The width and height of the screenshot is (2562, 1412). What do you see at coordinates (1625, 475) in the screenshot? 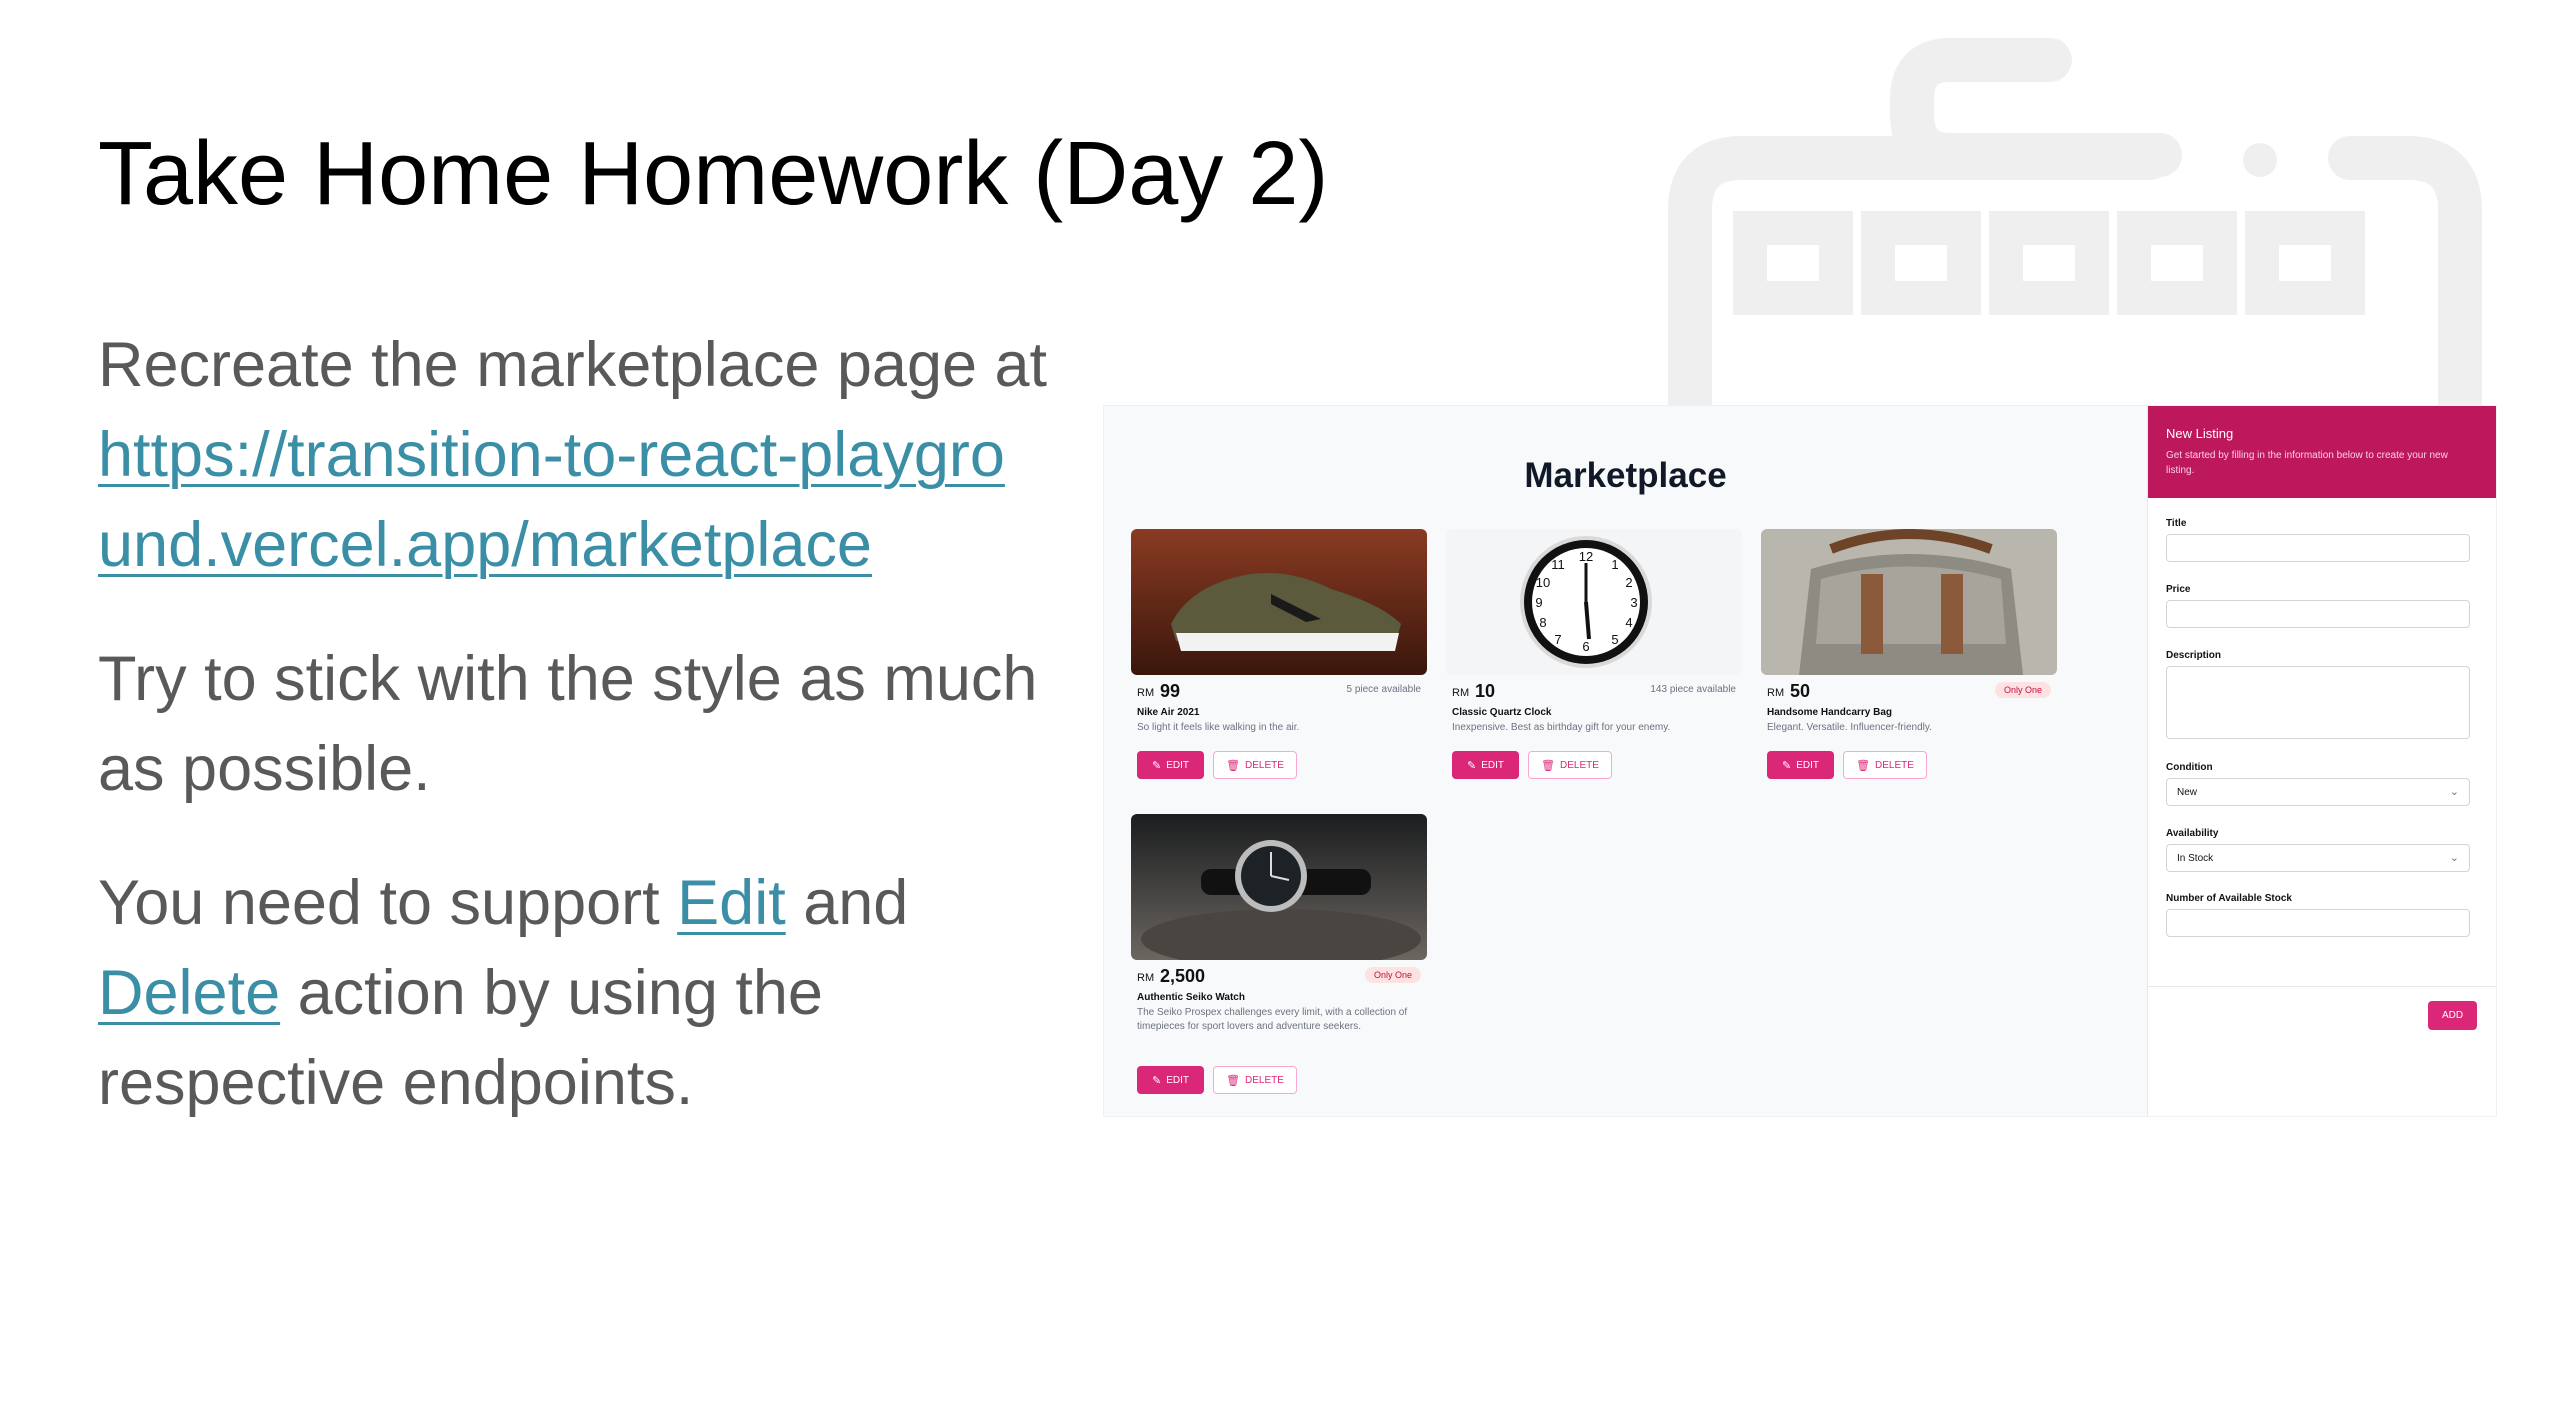
I see `marketplace-title: Marketplace` at bounding box center [1625, 475].